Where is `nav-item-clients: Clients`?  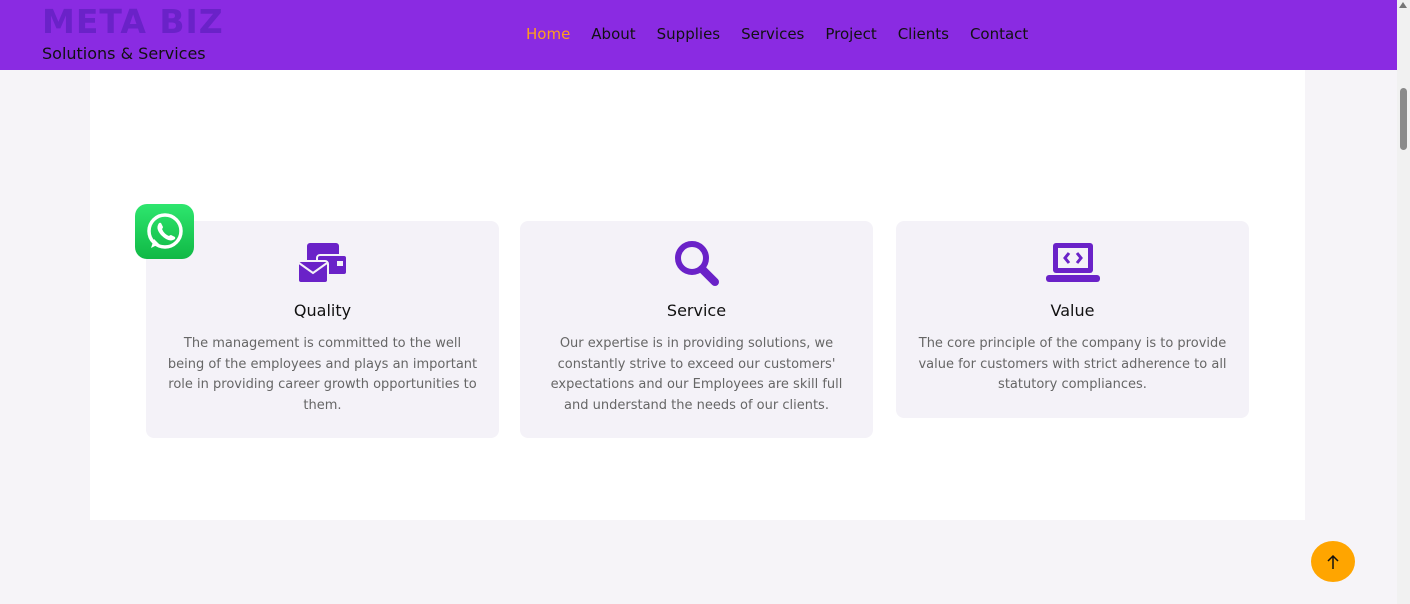 nav-item-clients: Clients is located at coordinates (923, 34).